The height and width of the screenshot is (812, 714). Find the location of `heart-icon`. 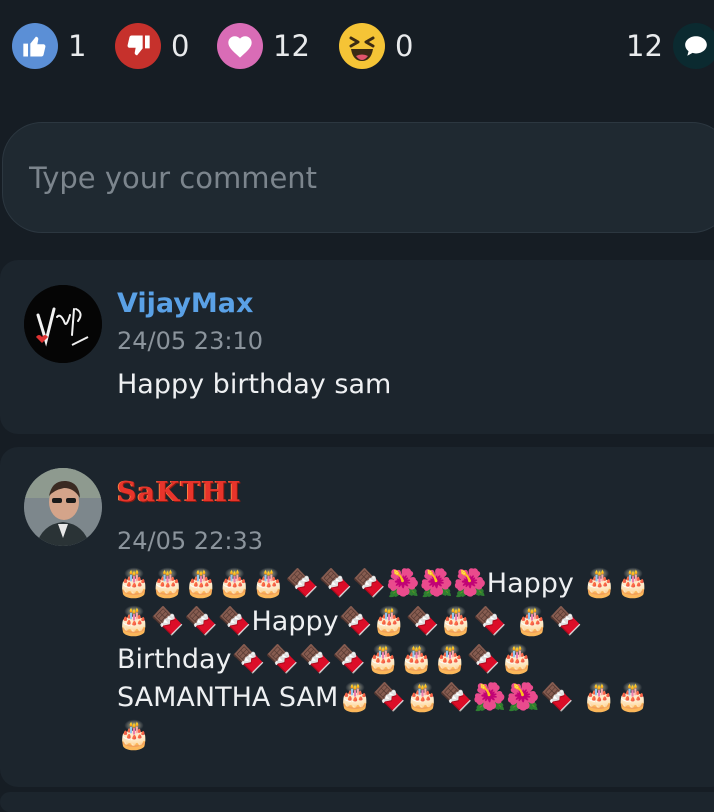

heart-icon is located at coordinates (240, 46).